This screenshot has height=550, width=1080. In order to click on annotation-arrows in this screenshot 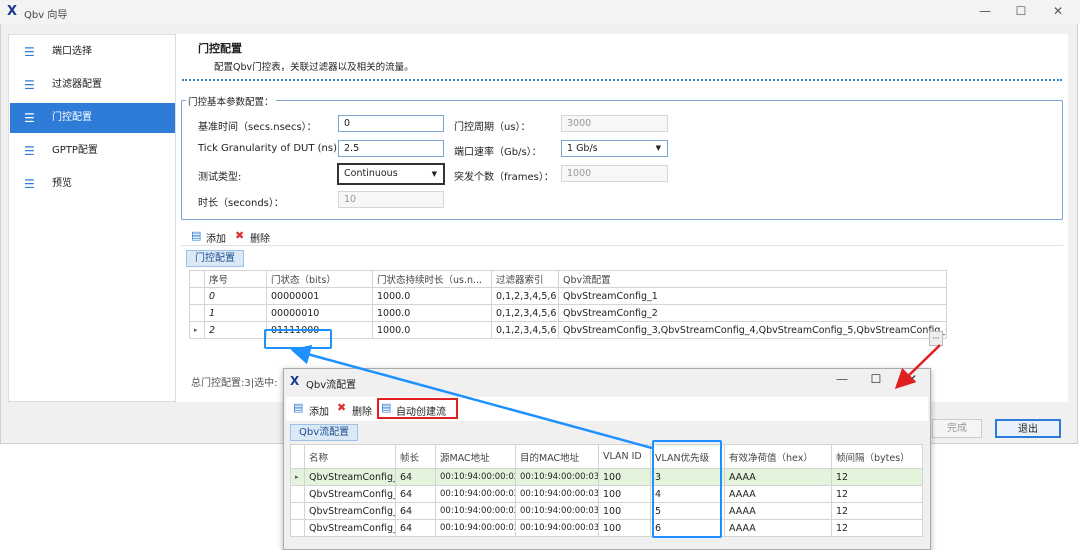, I will do `click(615, 397)`.